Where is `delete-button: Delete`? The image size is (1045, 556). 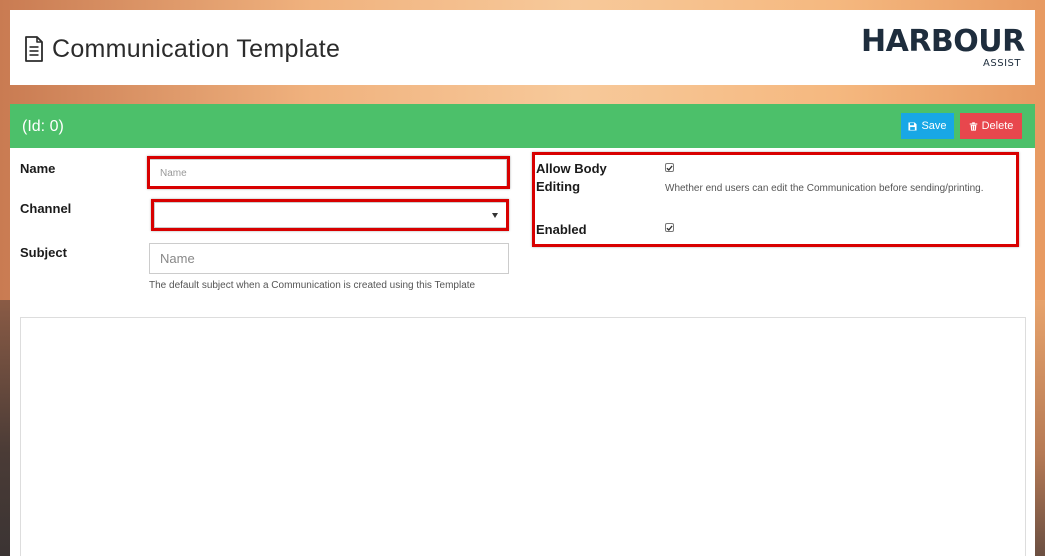 delete-button: Delete is located at coordinates (991, 126).